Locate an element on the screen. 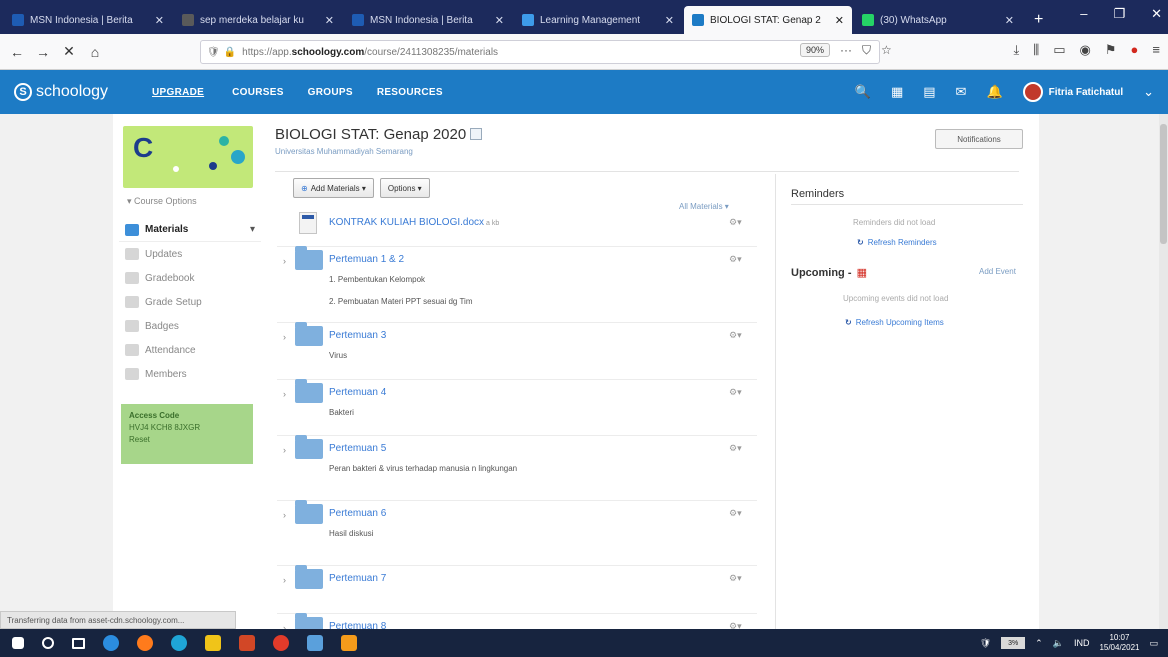 The image size is (1168, 657). adblock-icon: ● is located at coordinates (1135, 50).